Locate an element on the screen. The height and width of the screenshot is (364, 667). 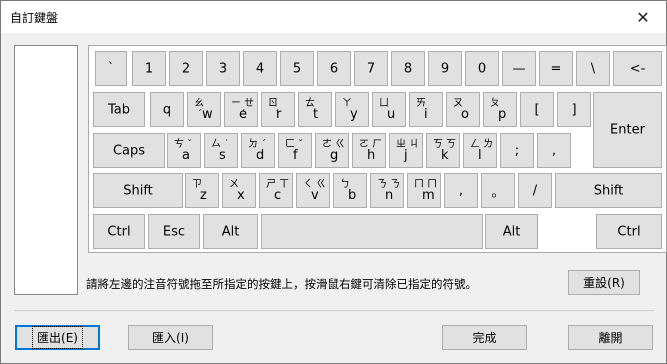
key-minus: — is located at coordinates (519, 68).